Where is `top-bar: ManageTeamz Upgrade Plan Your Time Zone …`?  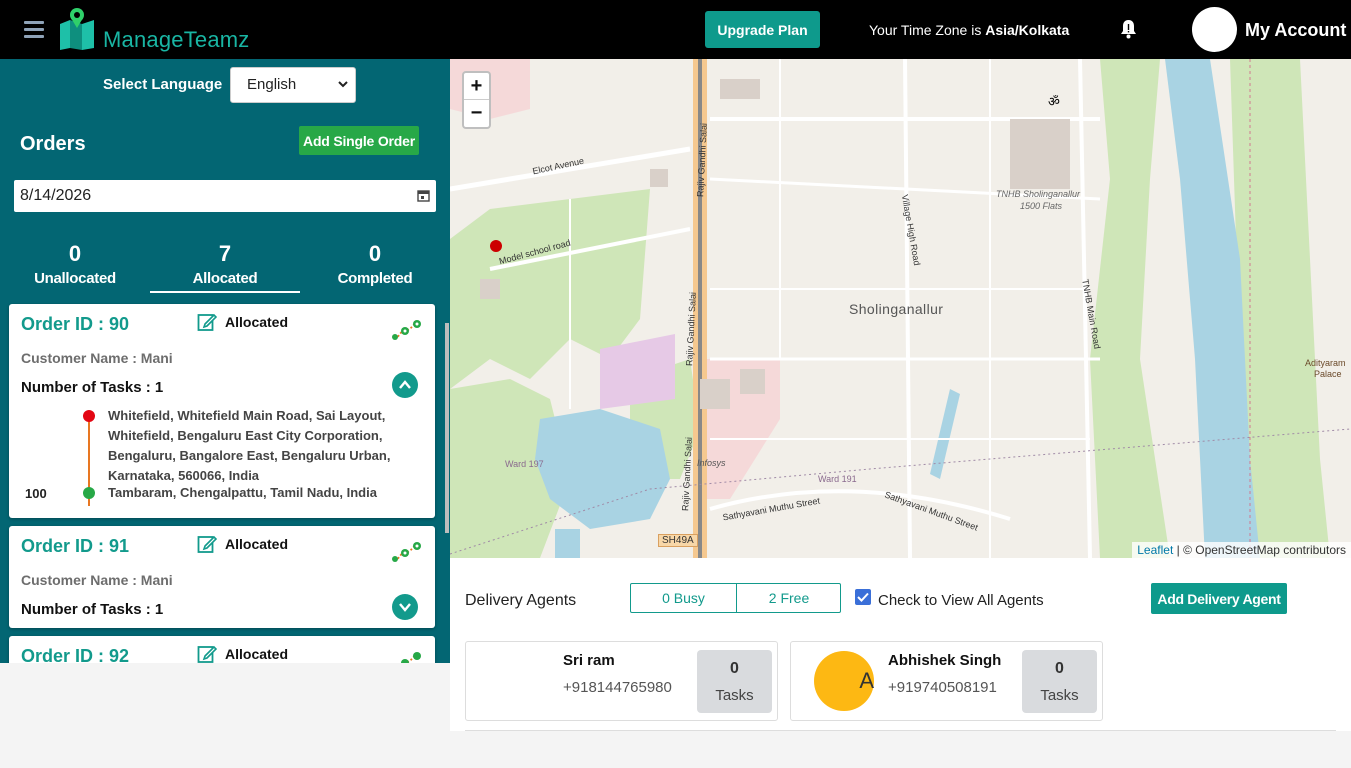 top-bar: ManageTeamz Upgrade Plan Your Time Zone … is located at coordinates (675, 29).